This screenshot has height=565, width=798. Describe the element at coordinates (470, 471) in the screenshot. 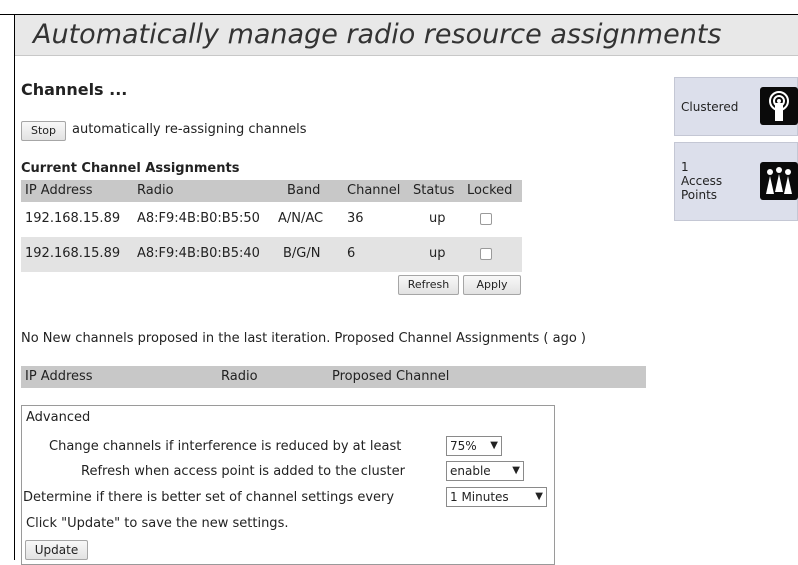

I see `refresh-on-add-select-value: enable` at that location.